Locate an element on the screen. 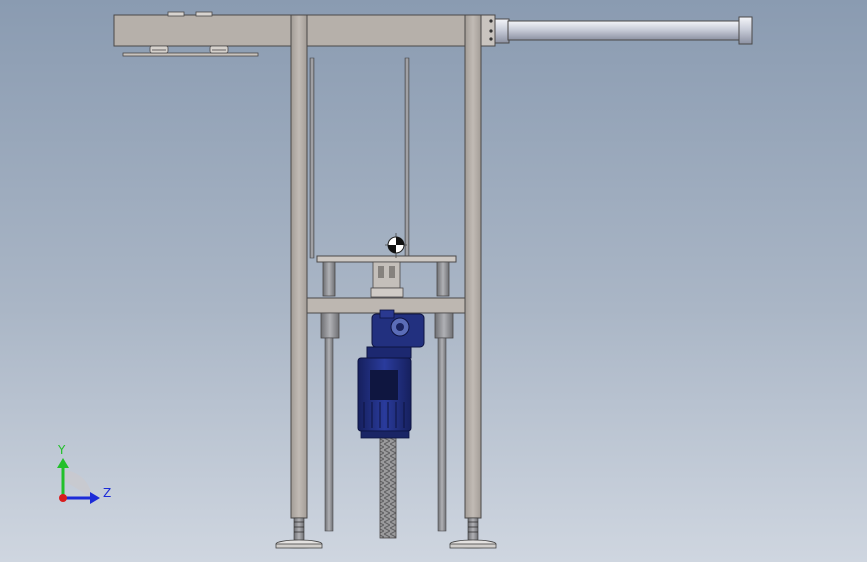 This screenshot has height=562, width=867. guide-rod-left is located at coordinates (312, 158).